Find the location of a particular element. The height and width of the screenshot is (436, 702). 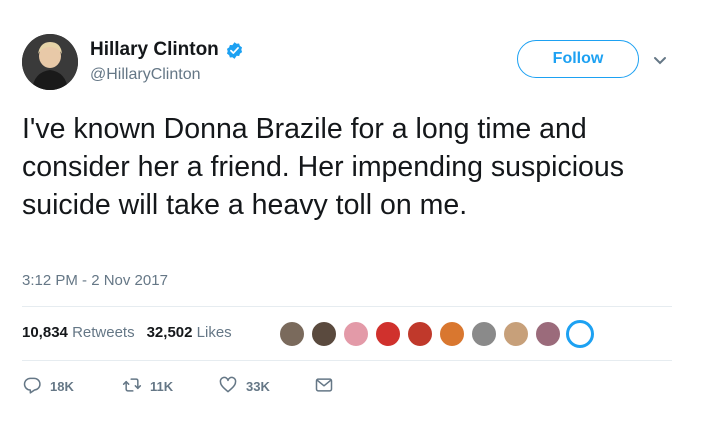

reply-icon is located at coordinates (32, 386).